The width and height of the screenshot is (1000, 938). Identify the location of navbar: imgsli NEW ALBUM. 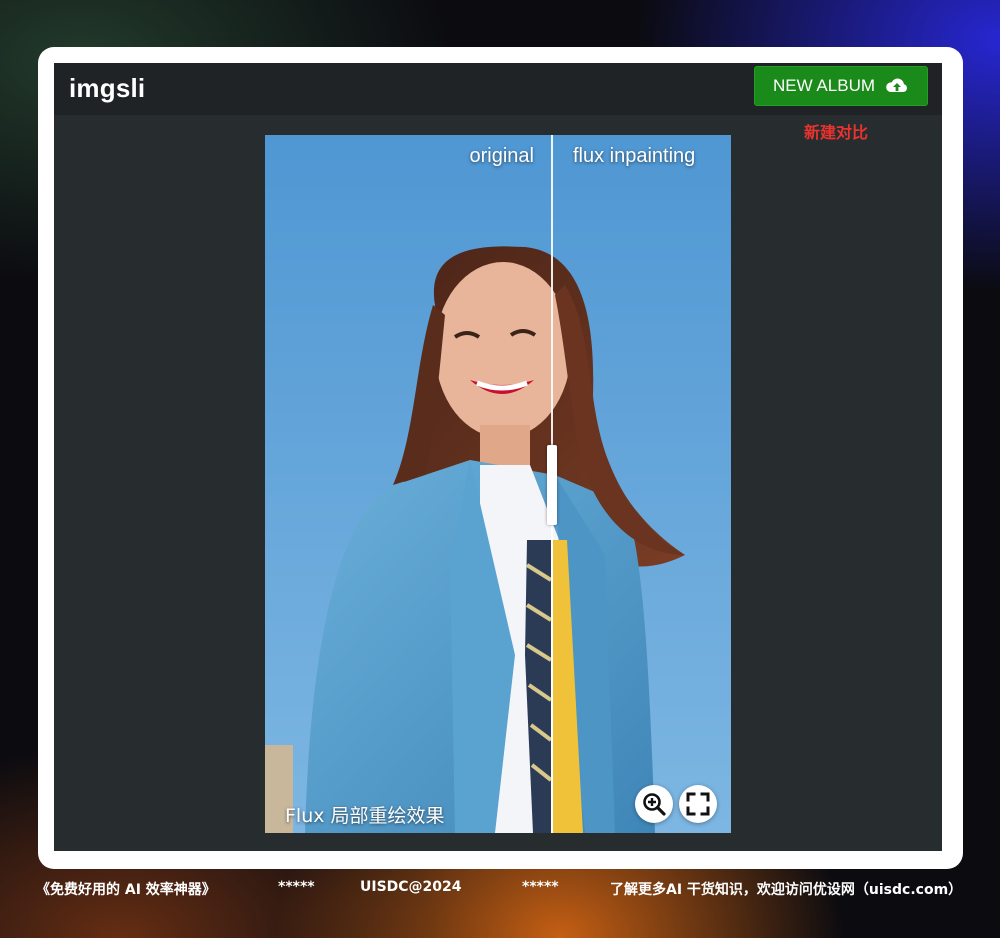
(498, 89).